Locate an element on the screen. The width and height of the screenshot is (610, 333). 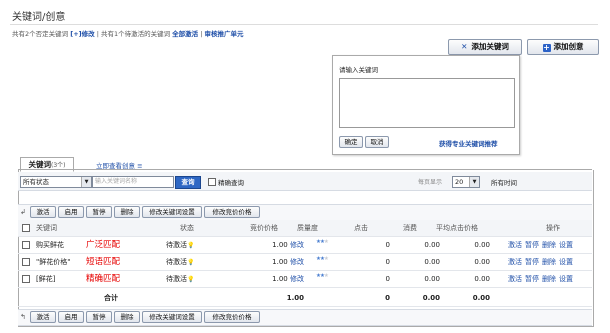
summary-negative-count: 共有2个否定关键词 is located at coordinates (40, 34).